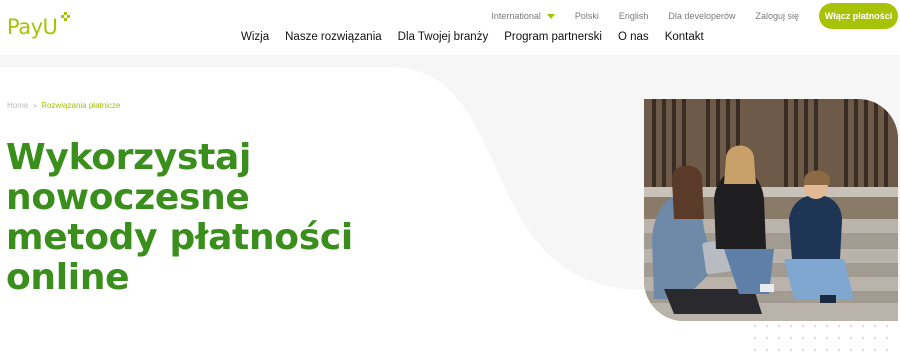 The width and height of the screenshot is (900, 359). Describe the element at coordinates (17, 105) in the screenshot. I see `breadcrumb-home: Home` at that location.